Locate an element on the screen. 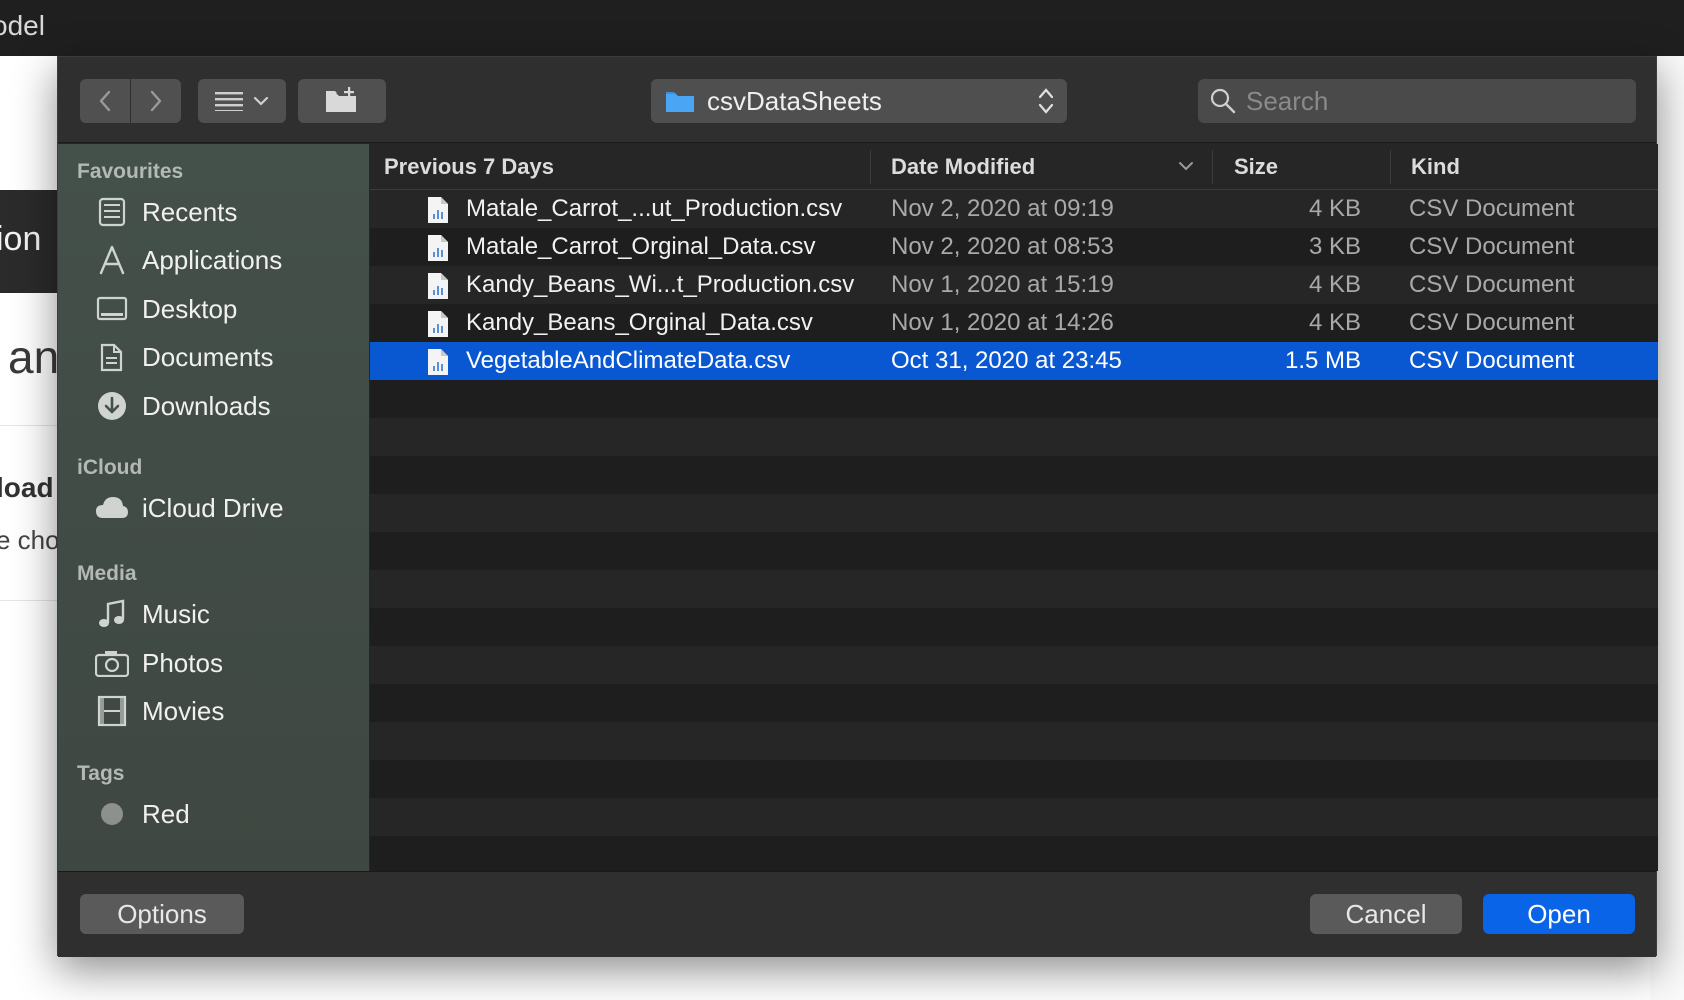 The width and height of the screenshot is (1684, 1000). column-header-size: Size is located at coordinates (1256, 167).